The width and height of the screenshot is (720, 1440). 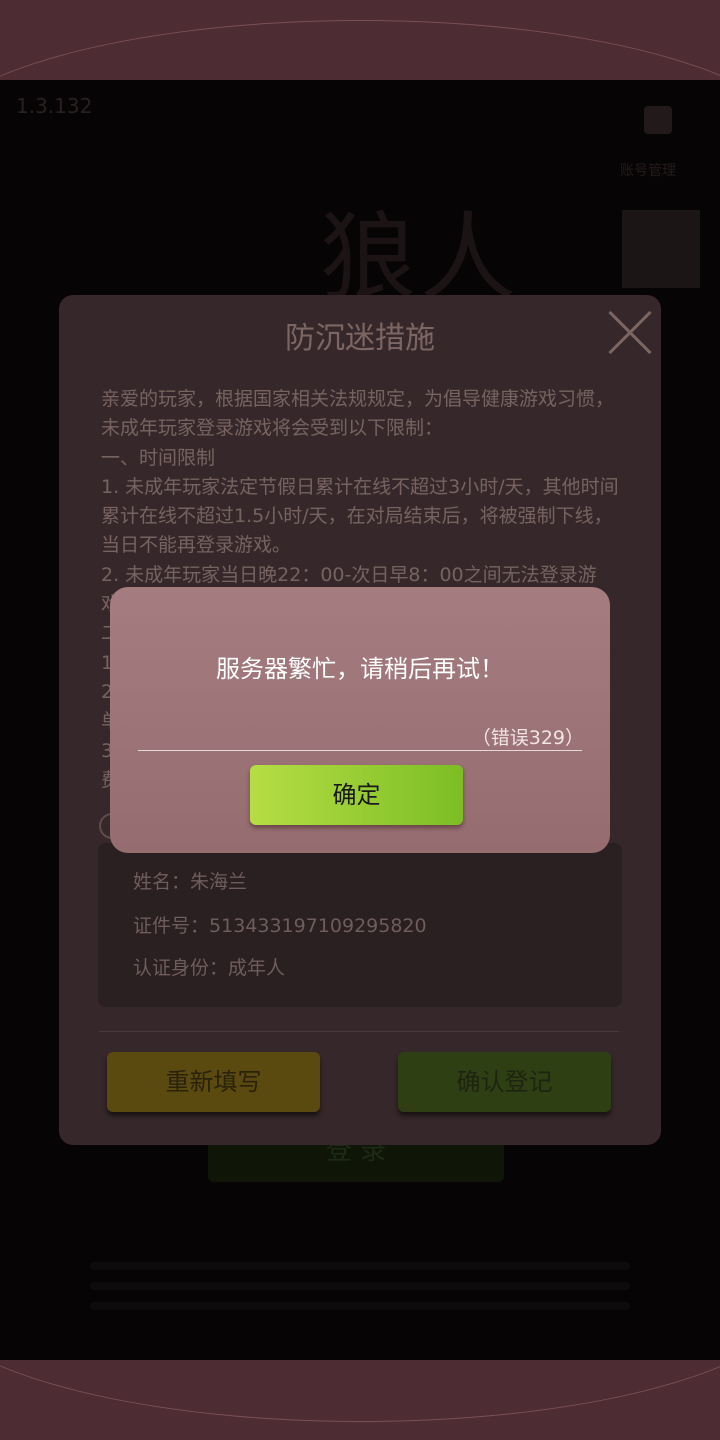 I want to click on identity-value: 成年人, so click(x=257, y=968).